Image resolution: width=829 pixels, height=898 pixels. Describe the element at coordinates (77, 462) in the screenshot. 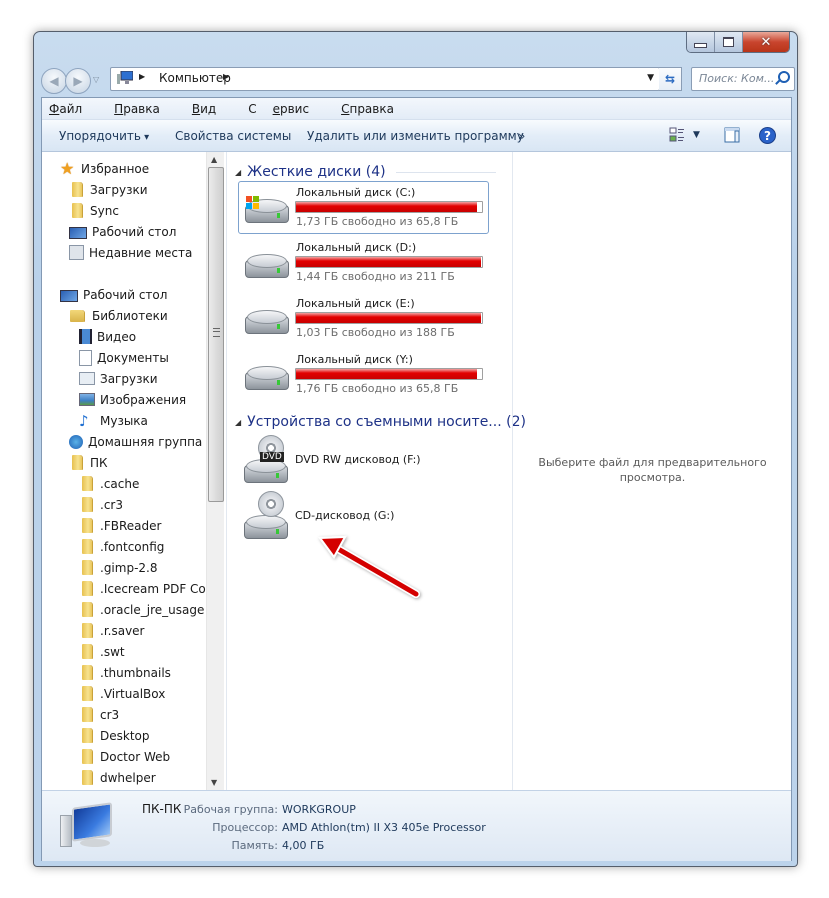

I see `user-folder-icon` at that location.